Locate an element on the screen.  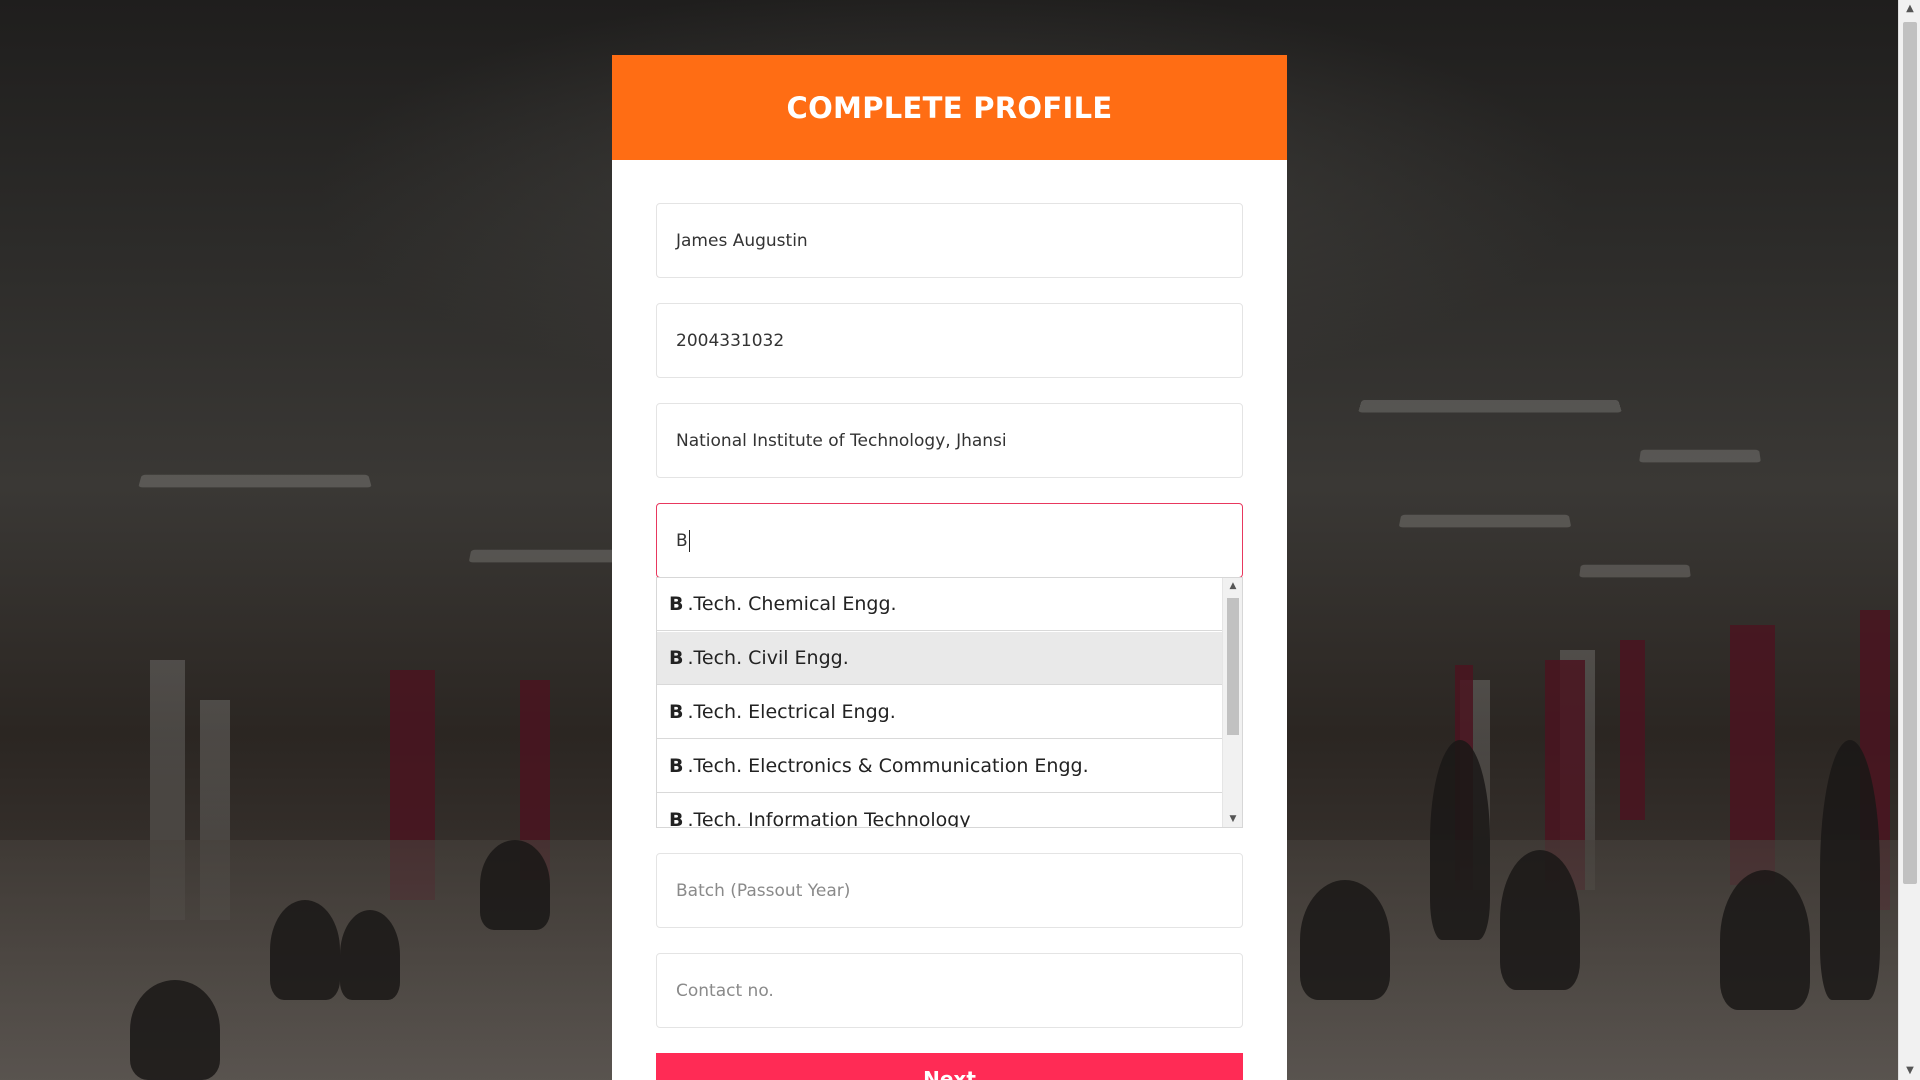
contact-field: Contact no. is located at coordinates (949, 990).